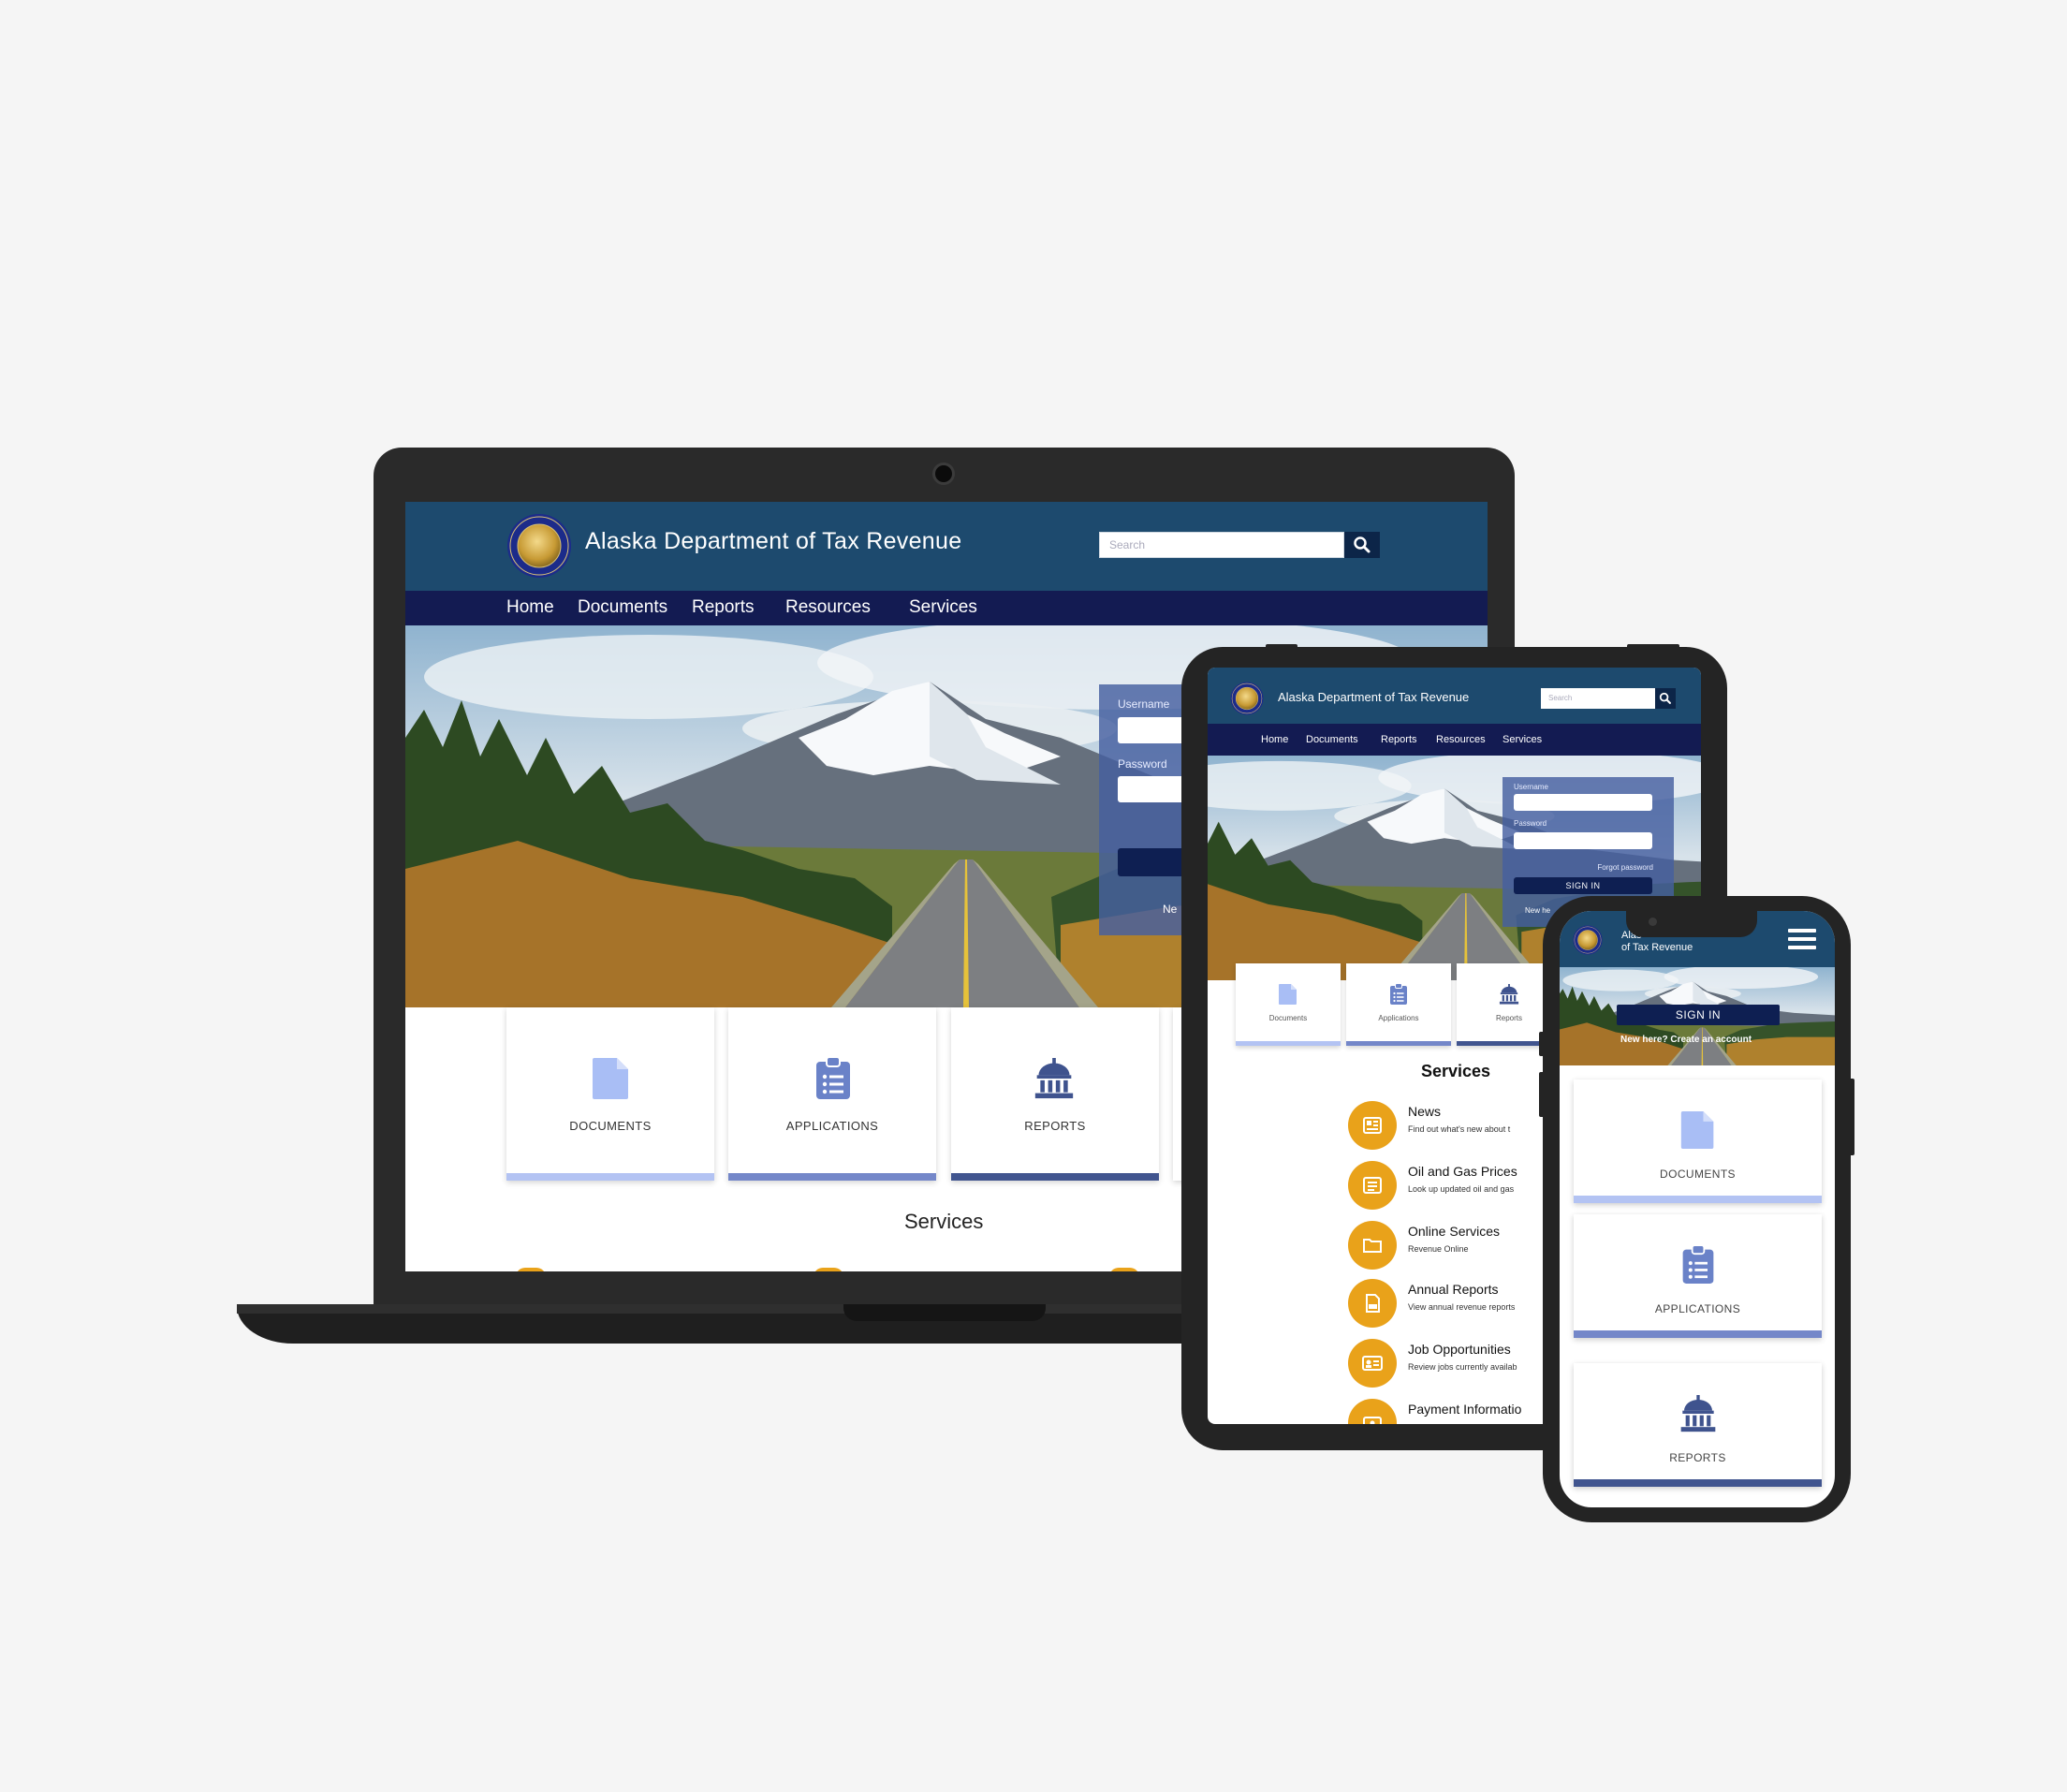  I want to click on id-card-icon, so click(1372, 1364).